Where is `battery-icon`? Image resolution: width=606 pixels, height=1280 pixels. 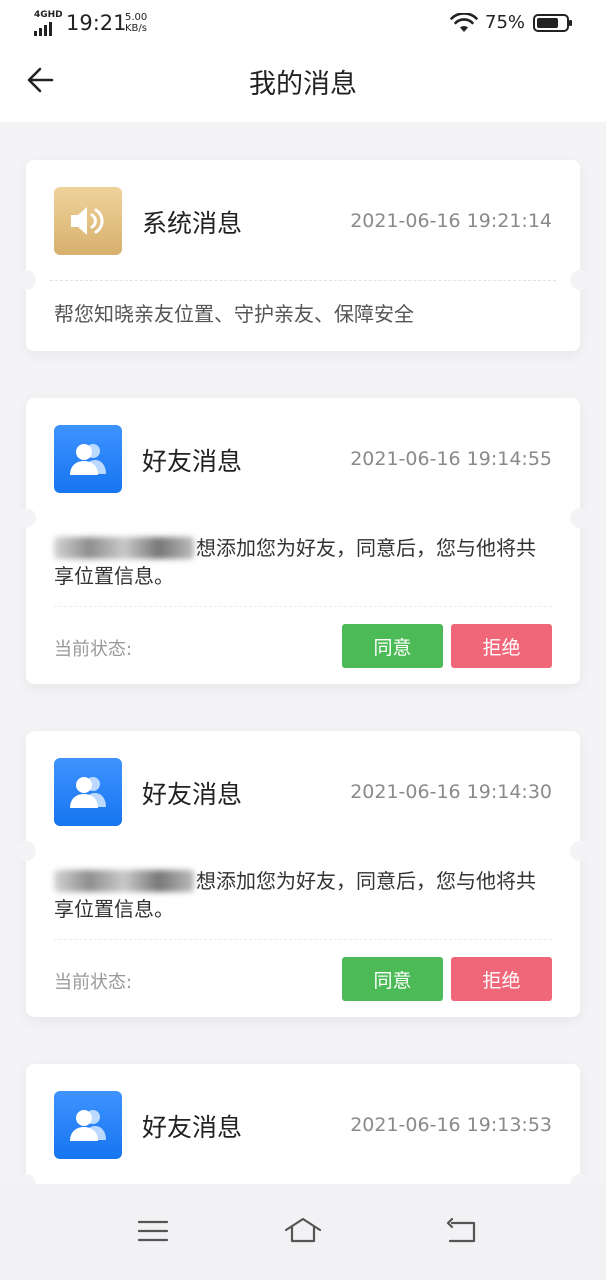
battery-icon is located at coordinates (552, 23).